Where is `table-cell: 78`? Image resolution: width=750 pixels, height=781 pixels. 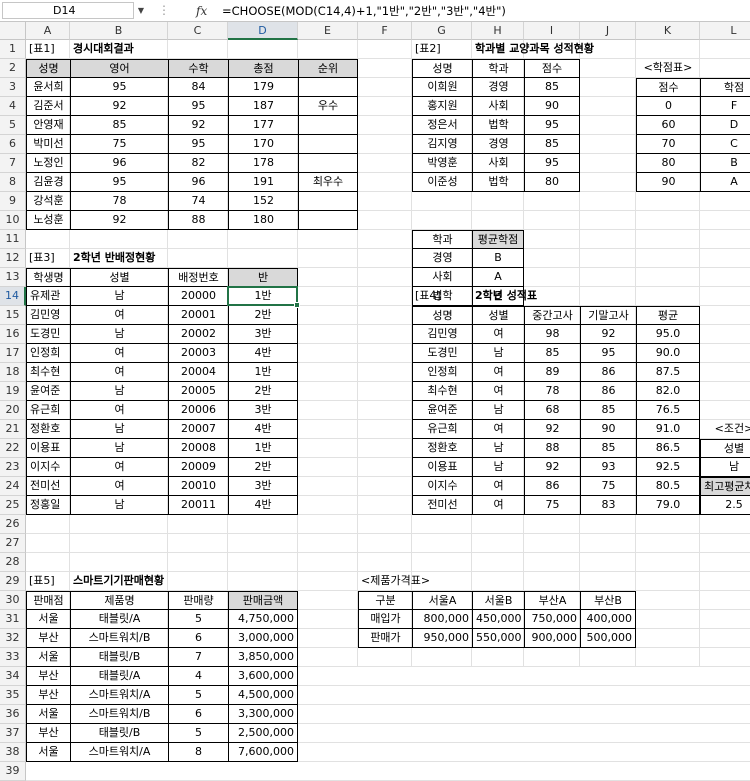
table-cell: 78 is located at coordinates (552, 391).